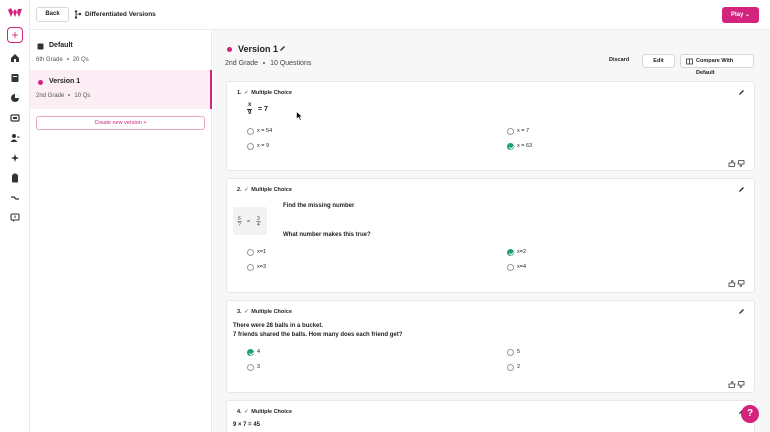  I want to click on page-title: Differentiated Versions, so click(120, 14).